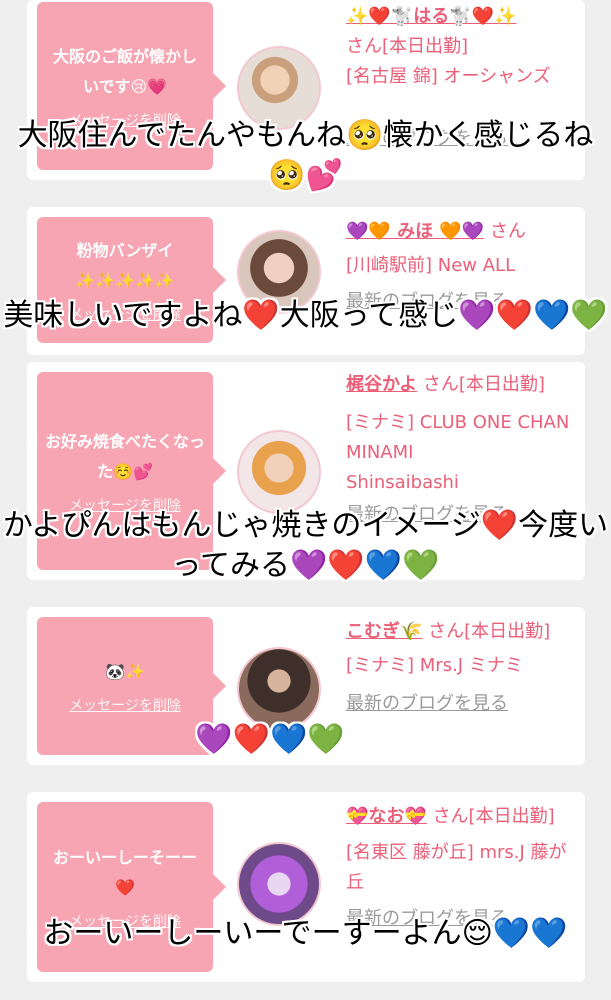 The height and width of the screenshot is (1000, 611). I want to click on message-text-line2: ✨✨✨✨✨, so click(125, 280).